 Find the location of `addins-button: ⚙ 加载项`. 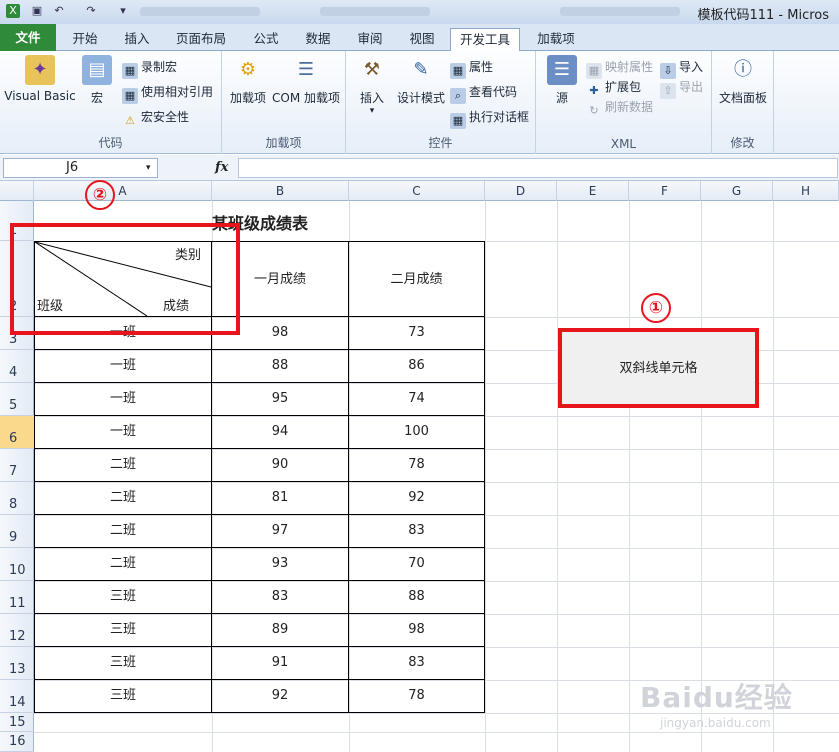

addins-button: ⚙ 加载项 is located at coordinates (248, 80).